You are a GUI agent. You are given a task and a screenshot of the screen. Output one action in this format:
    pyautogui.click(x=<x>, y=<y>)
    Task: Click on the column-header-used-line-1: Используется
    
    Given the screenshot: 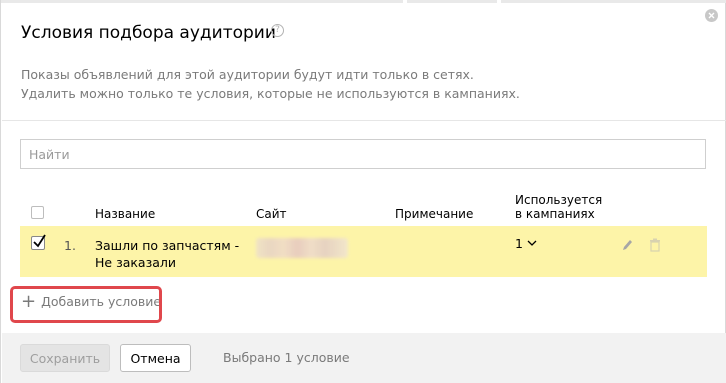 What is the action you would take?
    pyautogui.click(x=559, y=200)
    